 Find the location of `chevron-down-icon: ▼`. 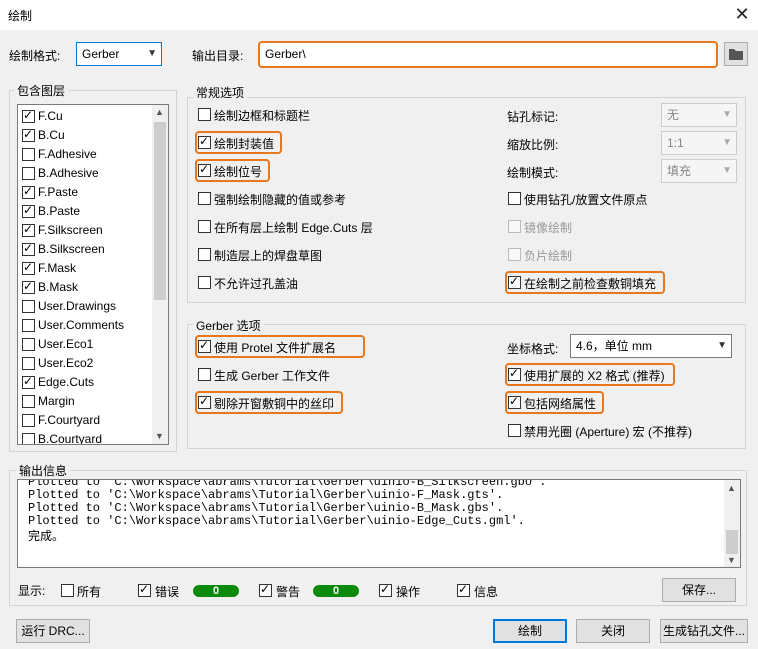

chevron-down-icon: ▼ is located at coordinates (727, 114).